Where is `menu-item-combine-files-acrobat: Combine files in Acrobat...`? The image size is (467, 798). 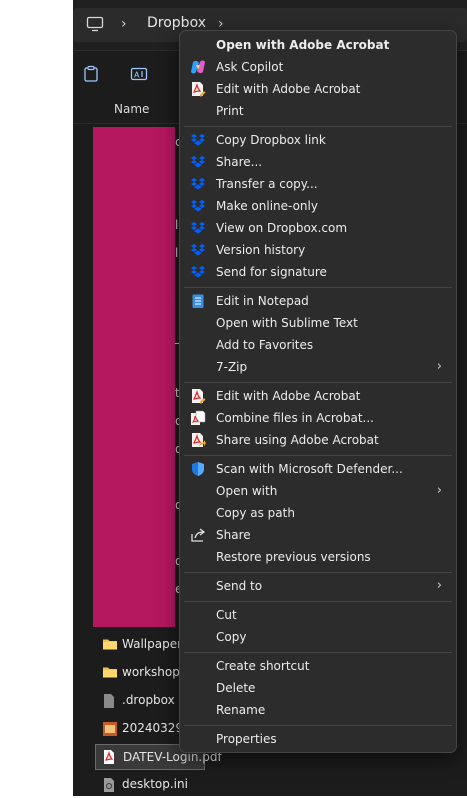
menu-item-combine-files-acrobat: Combine files in Acrobat... is located at coordinates (318, 418).